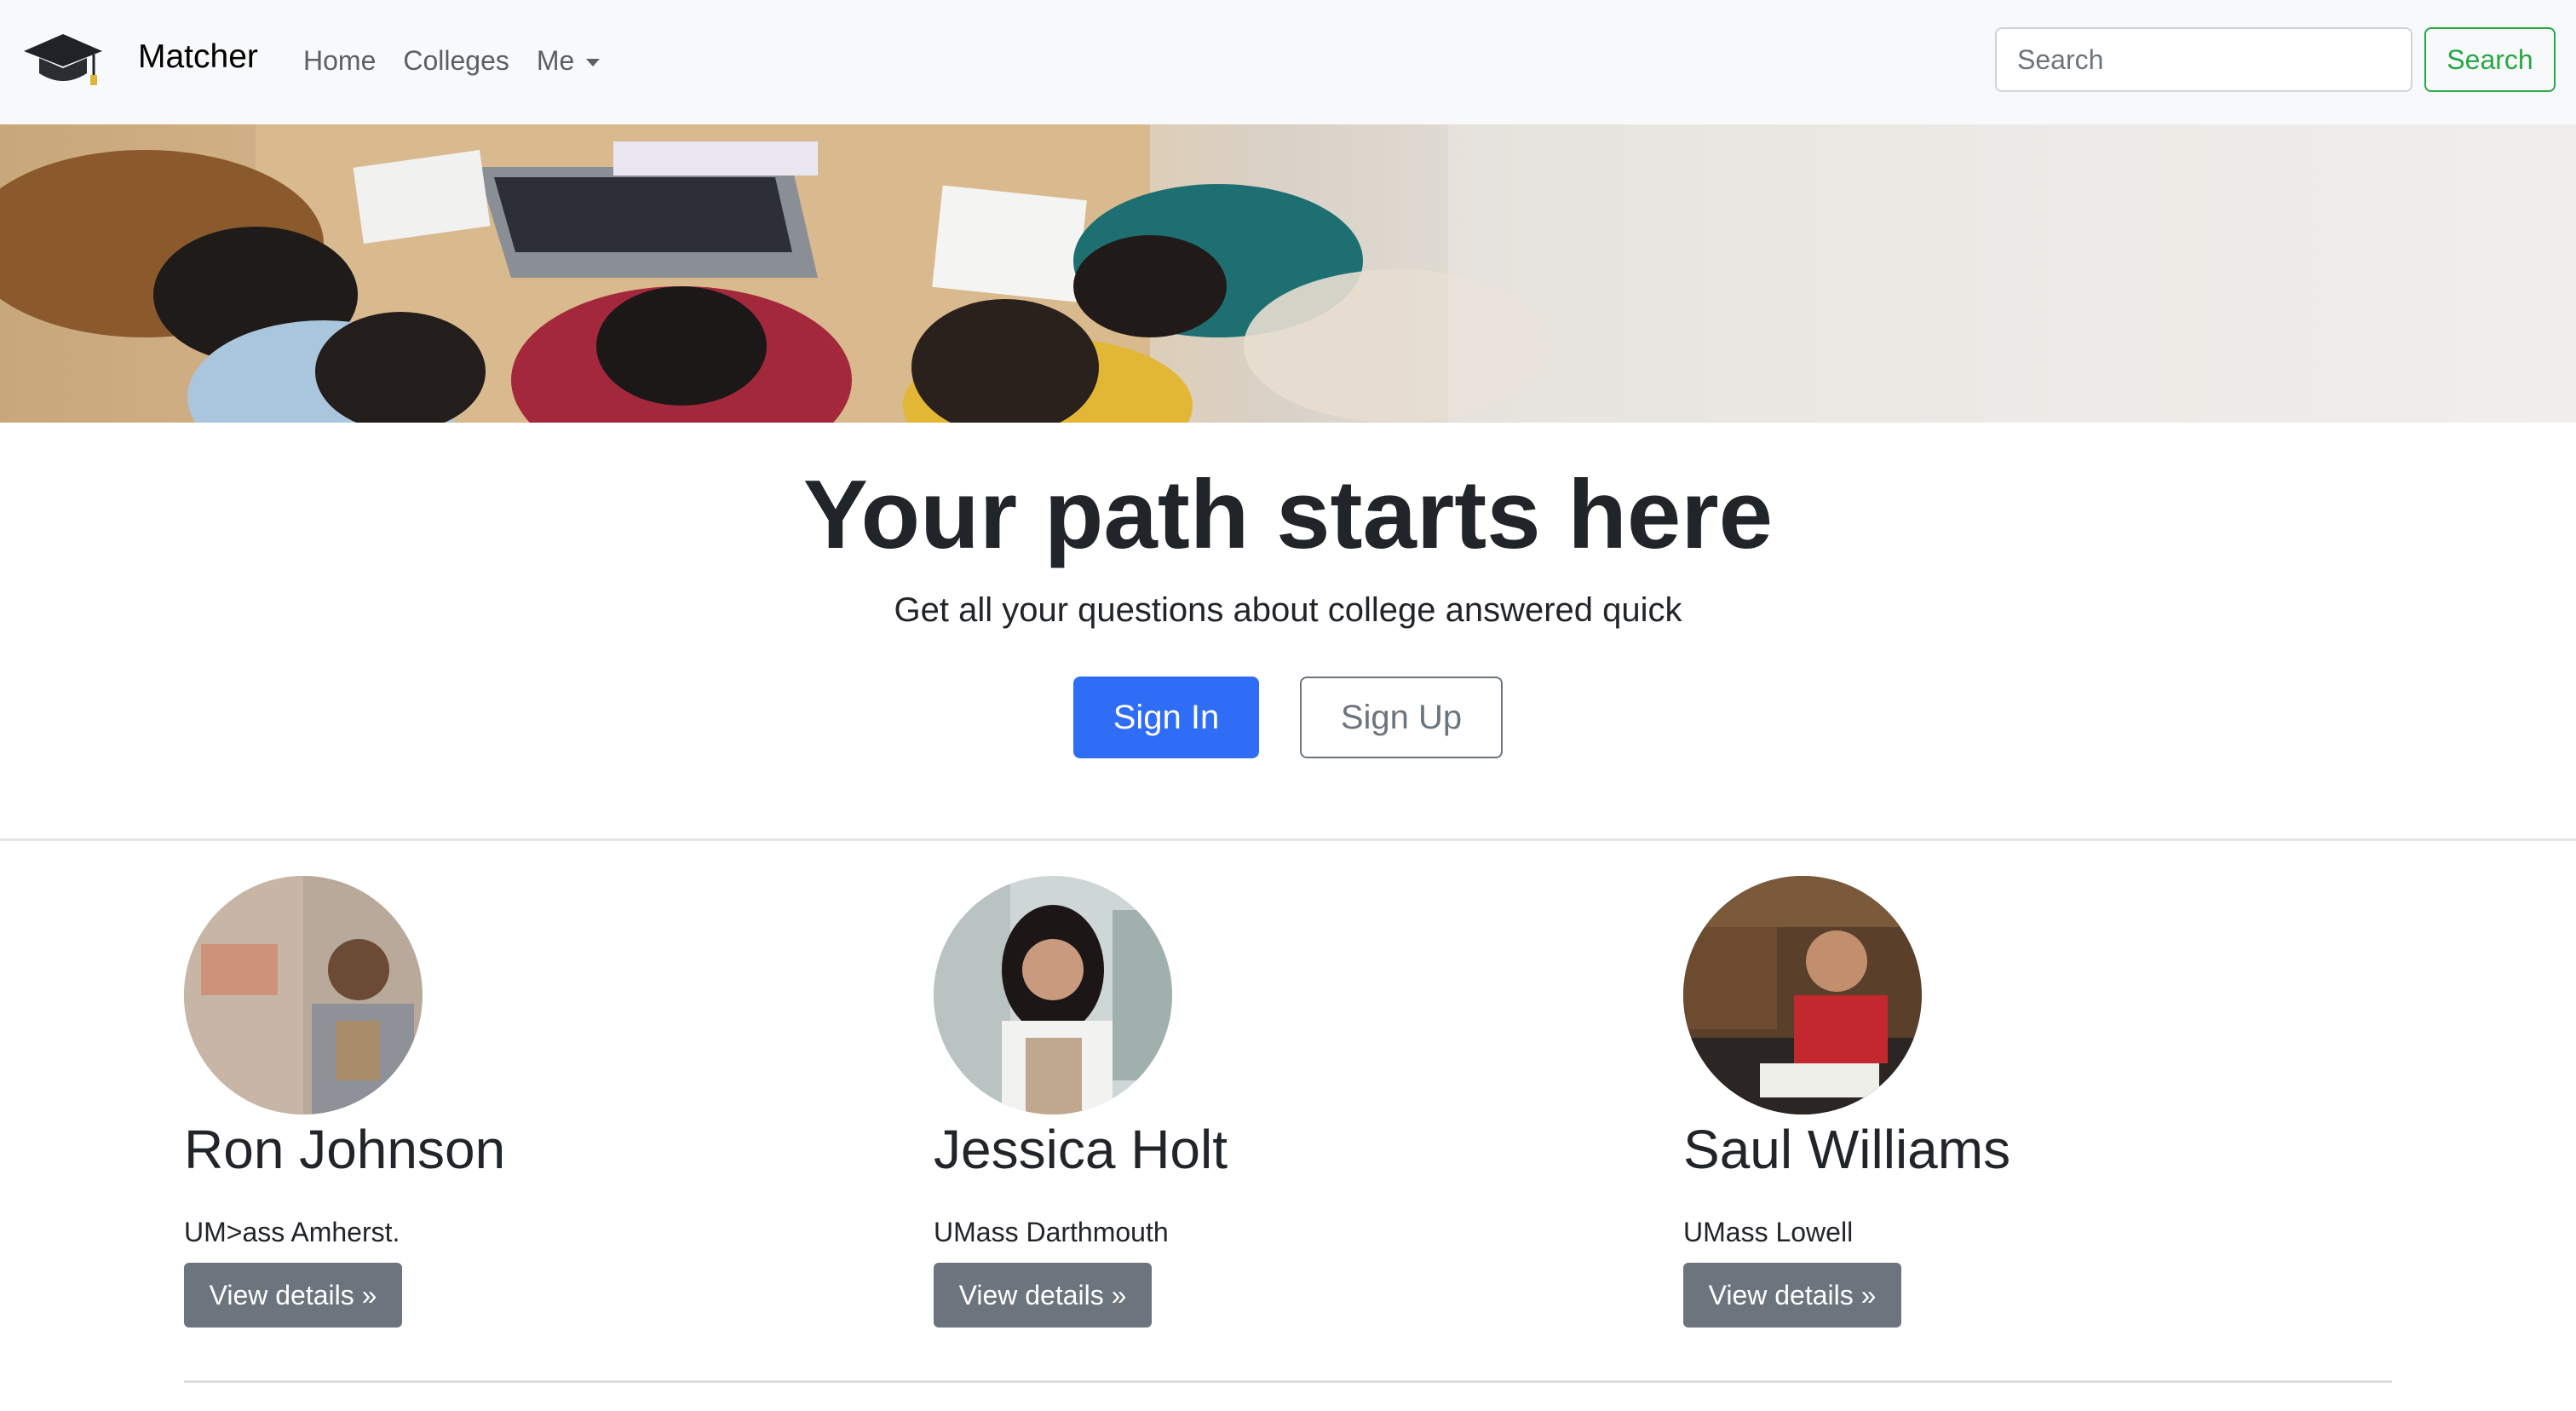 This screenshot has height=1411, width=2576. What do you see at coordinates (1402, 717) in the screenshot?
I see `sign-up-button: Sign Up` at bounding box center [1402, 717].